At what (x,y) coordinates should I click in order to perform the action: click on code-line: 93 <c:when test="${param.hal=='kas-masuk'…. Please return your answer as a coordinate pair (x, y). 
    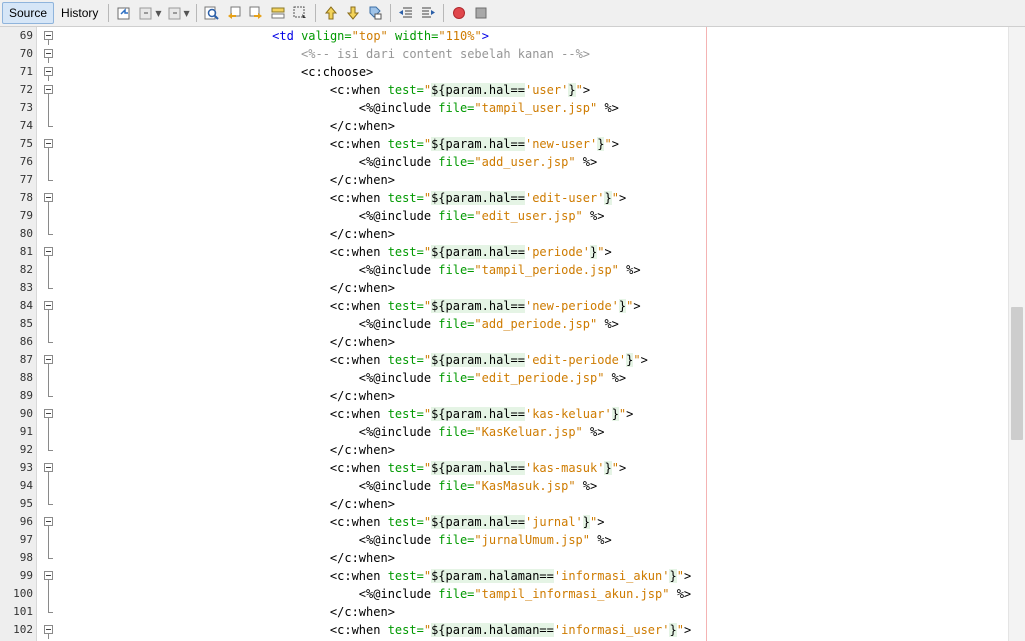
    Looking at the image, I should click on (504, 468).